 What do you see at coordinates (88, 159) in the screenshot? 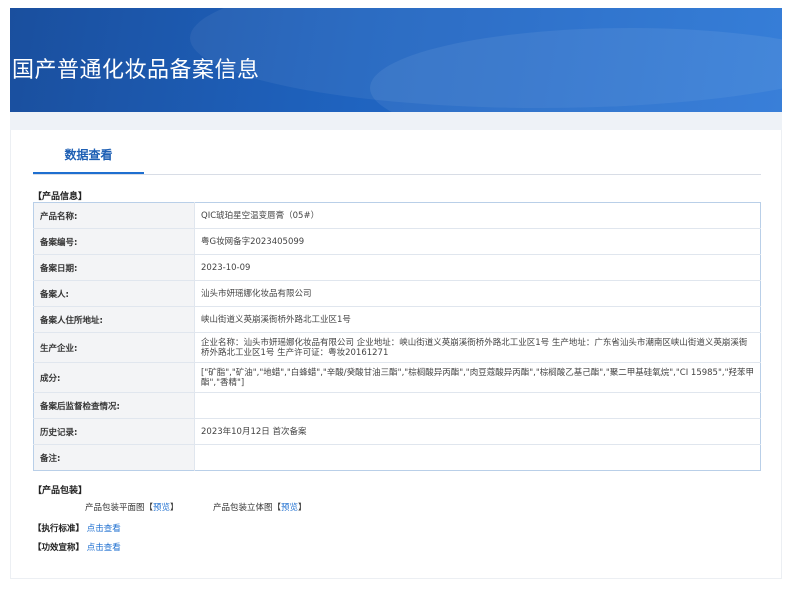
I see `tab-data-view: 数据查看` at bounding box center [88, 159].